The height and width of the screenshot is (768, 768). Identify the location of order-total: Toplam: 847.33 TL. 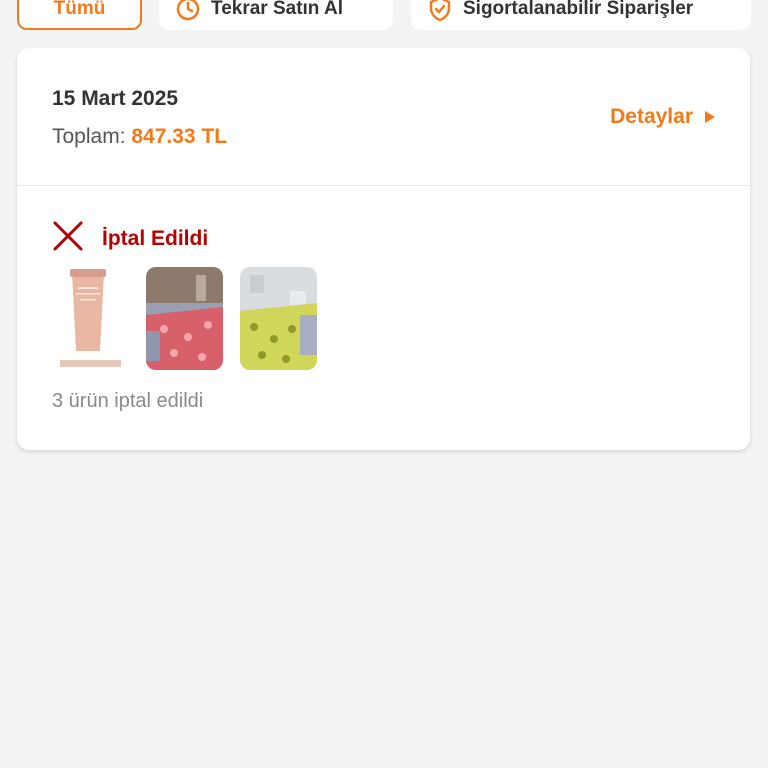
(139, 137).